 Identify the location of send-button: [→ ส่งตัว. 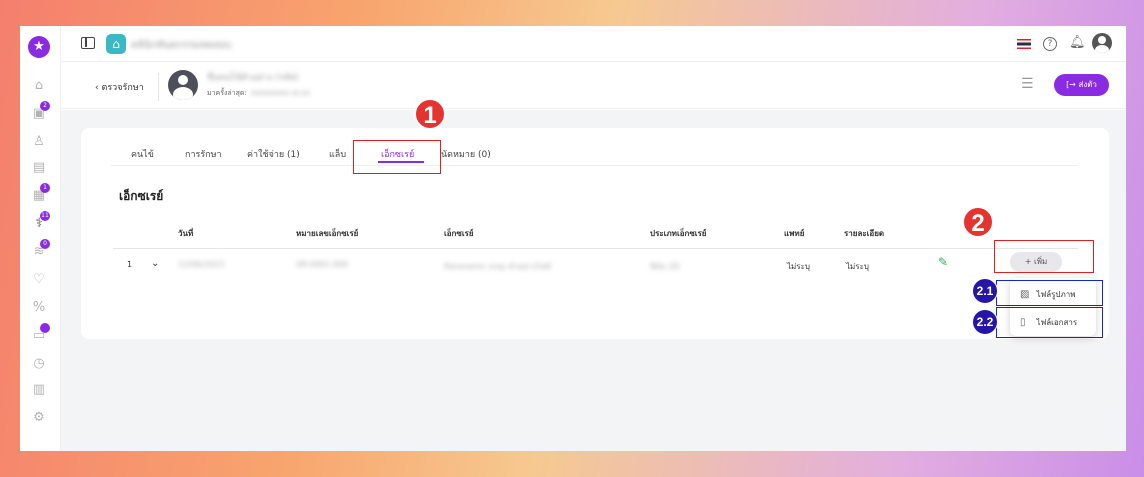
(1081, 85).